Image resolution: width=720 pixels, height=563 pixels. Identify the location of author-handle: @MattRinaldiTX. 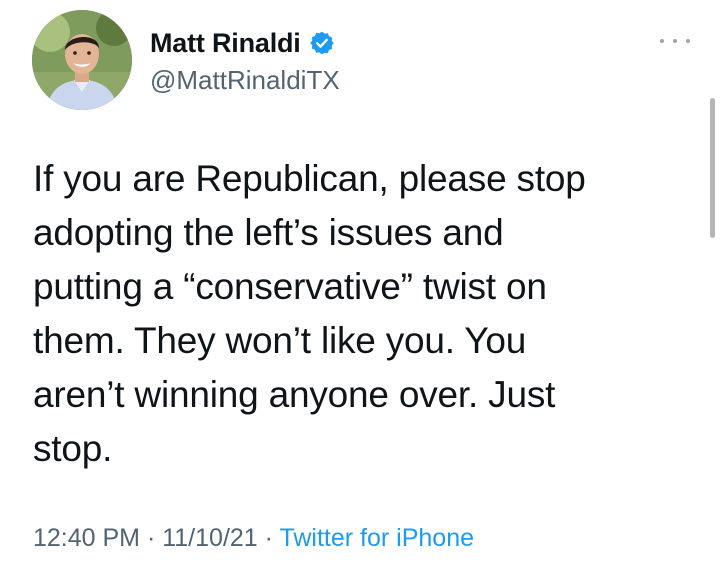
(245, 80).